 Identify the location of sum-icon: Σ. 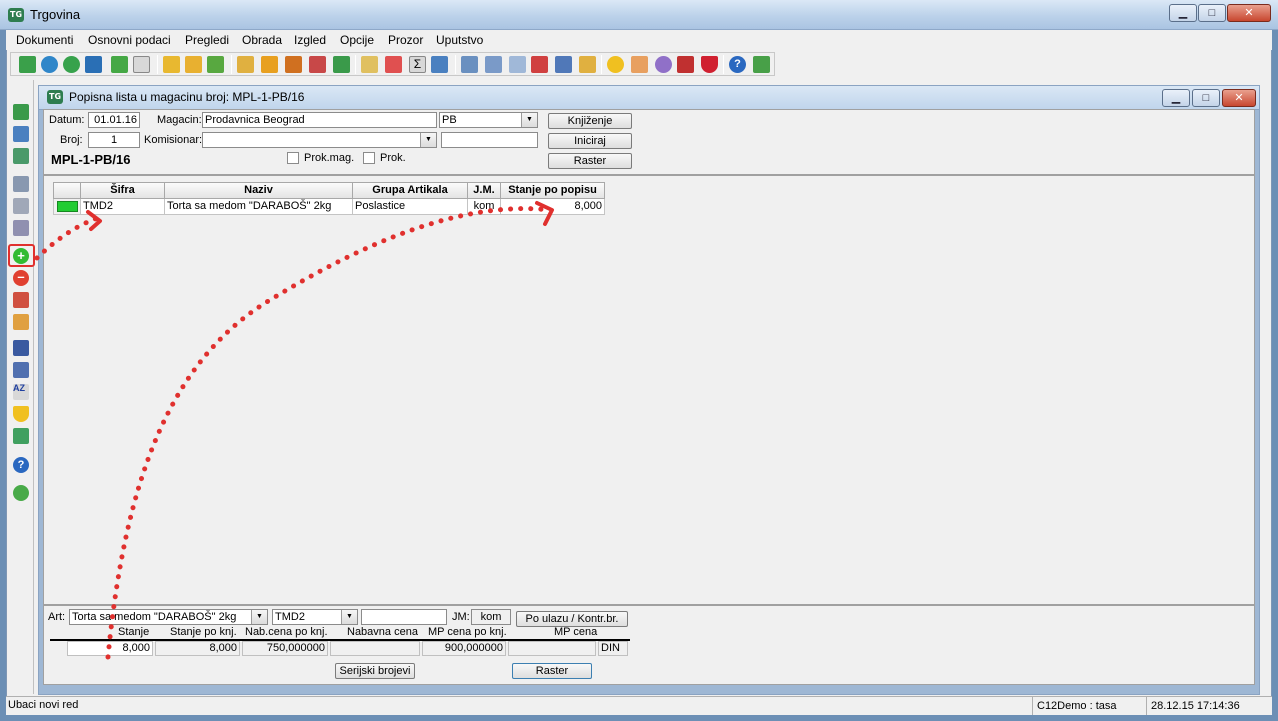
(417, 64).